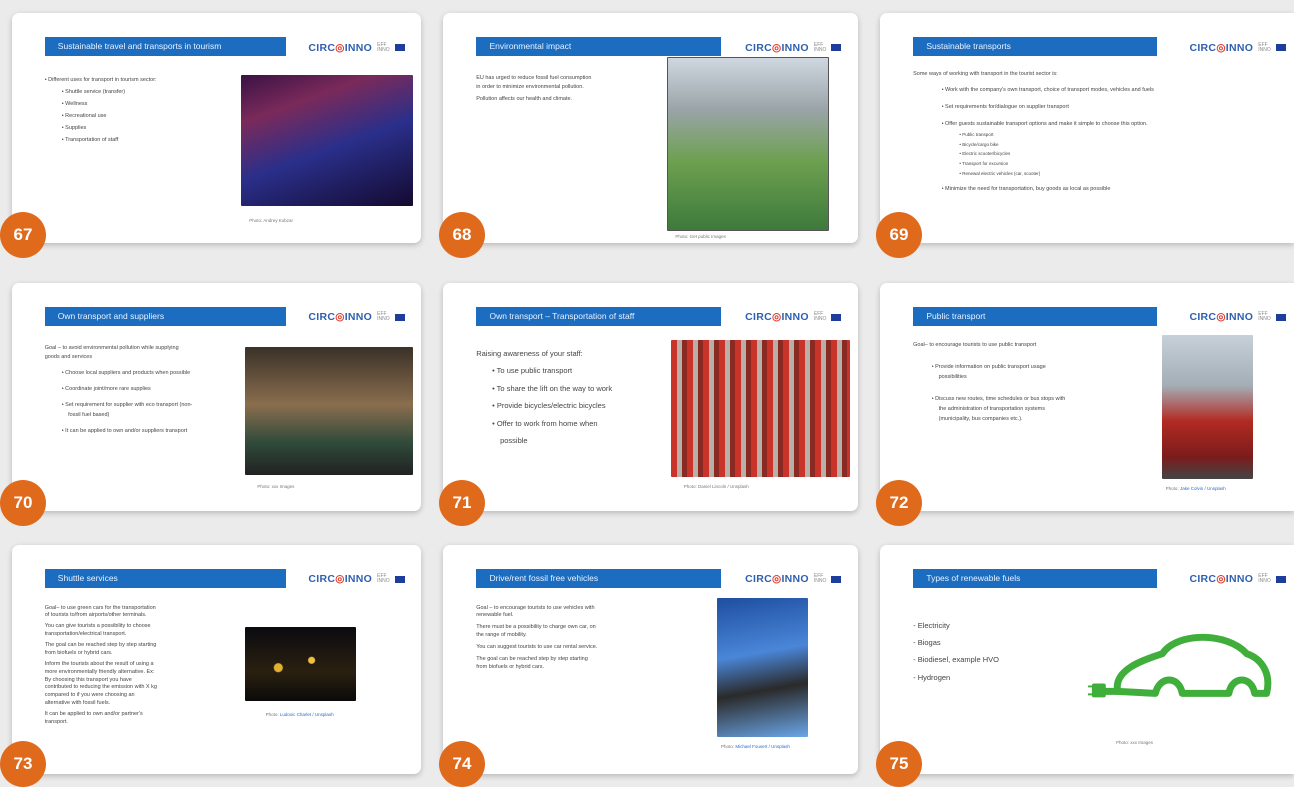  What do you see at coordinates (899, 235) in the screenshot?
I see `slide-number-badge-69: 69` at bounding box center [899, 235].